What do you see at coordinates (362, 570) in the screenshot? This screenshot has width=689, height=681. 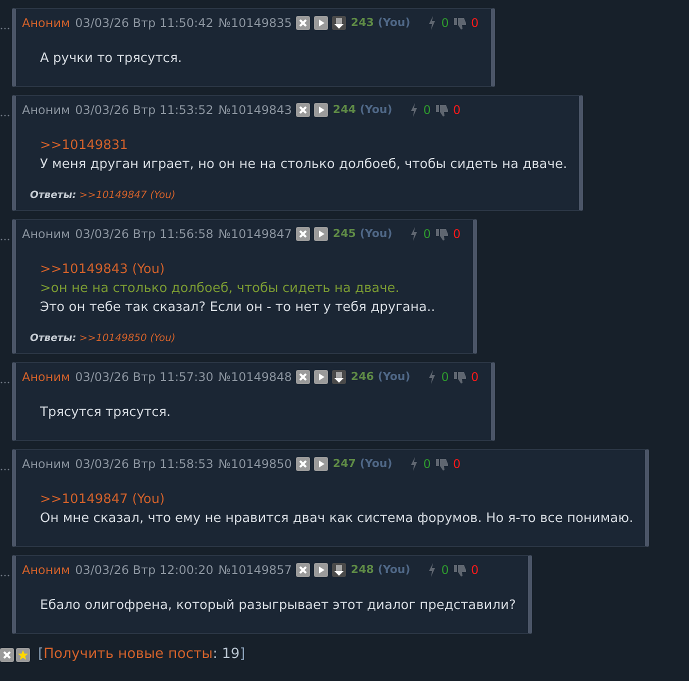 I see `post-index: 248` at bounding box center [362, 570].